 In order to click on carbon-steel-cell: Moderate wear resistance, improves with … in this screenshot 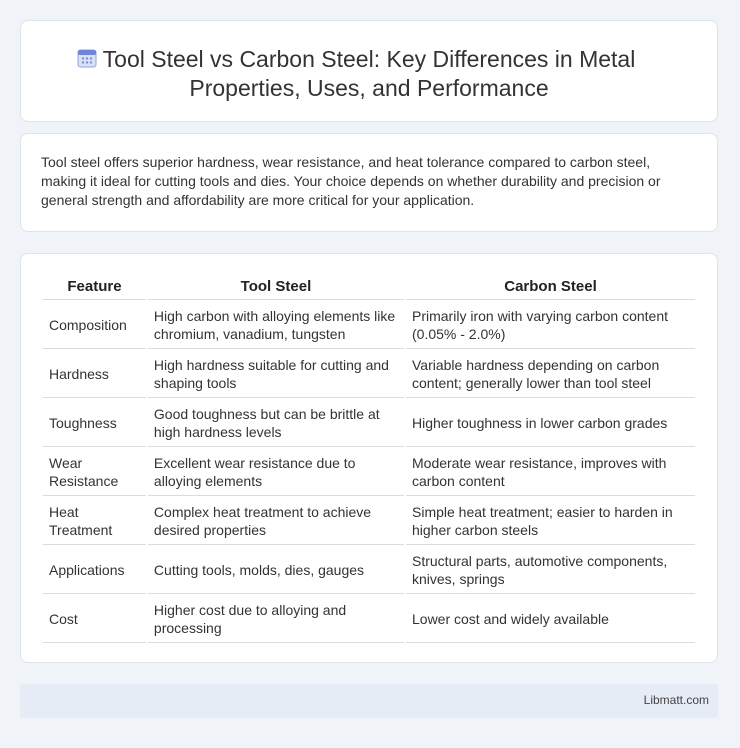, I will do `click(550, 471)`.